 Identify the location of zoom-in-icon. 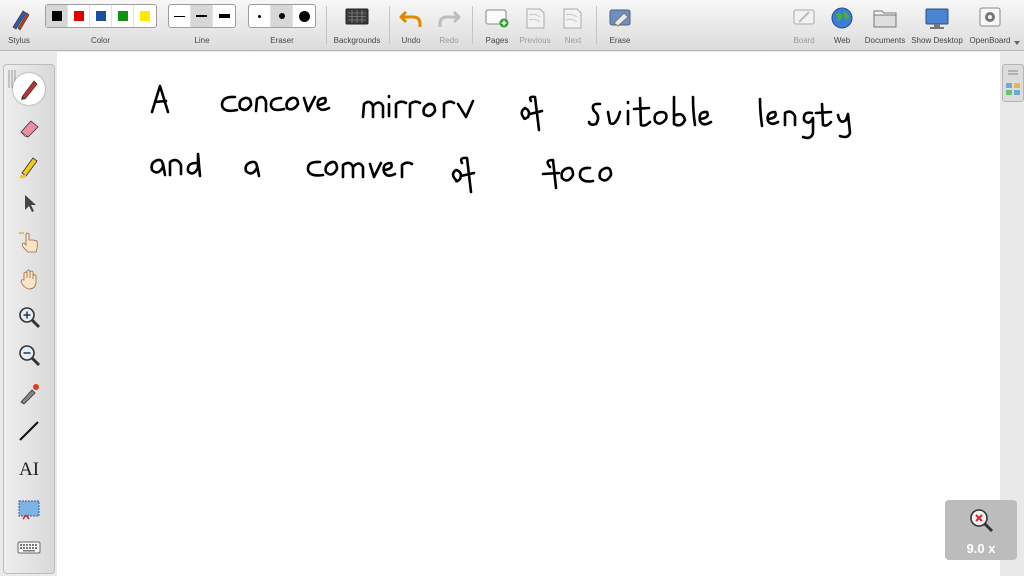
(30, 318).